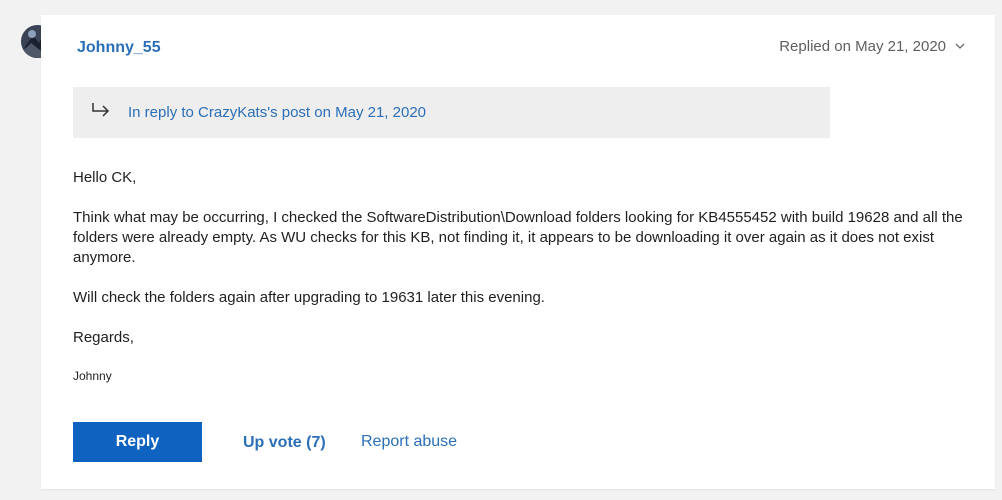  Describe the element at coordinates (119, 48) in the screenshot. I see `author-name-link: Johnny_55` at that location.